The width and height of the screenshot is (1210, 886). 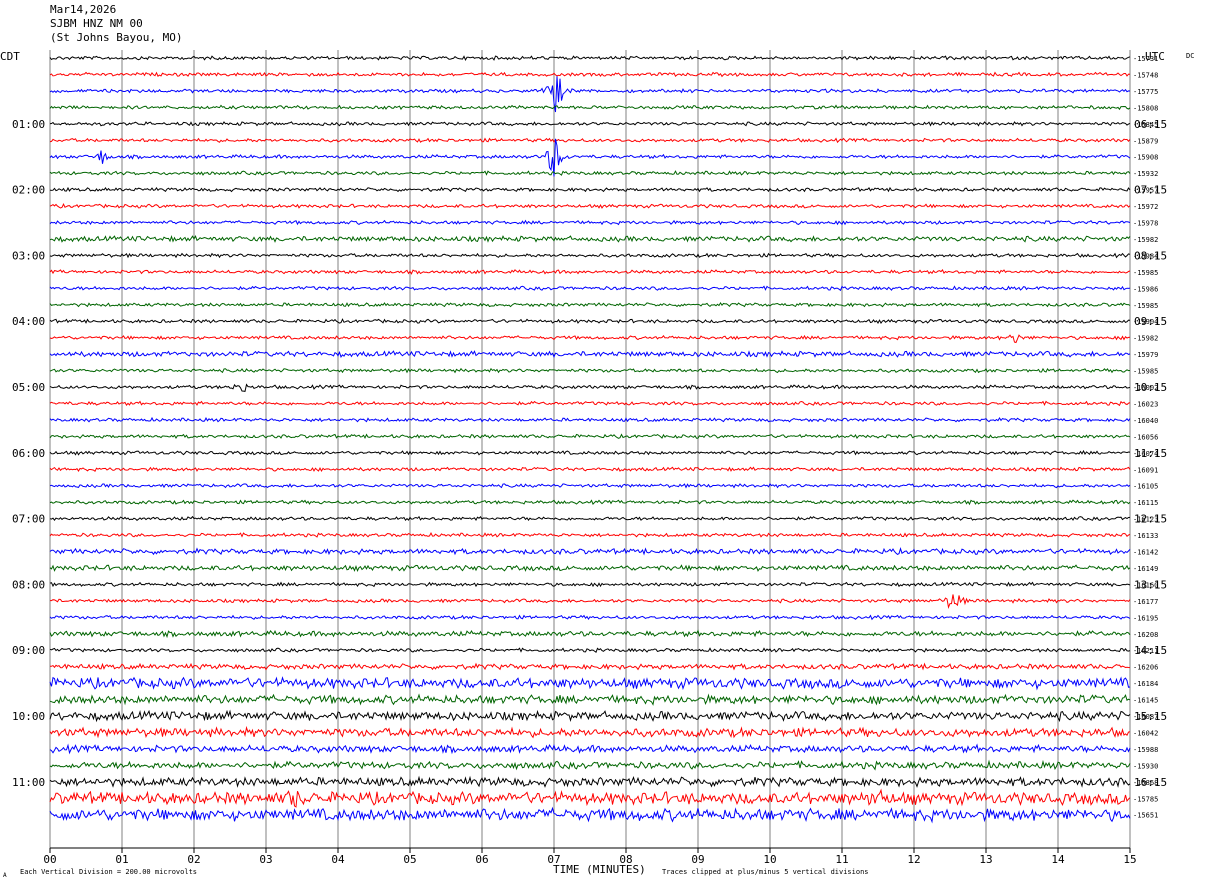 I want to click on x-tick-label: 15, so click(x=1129, y=859).